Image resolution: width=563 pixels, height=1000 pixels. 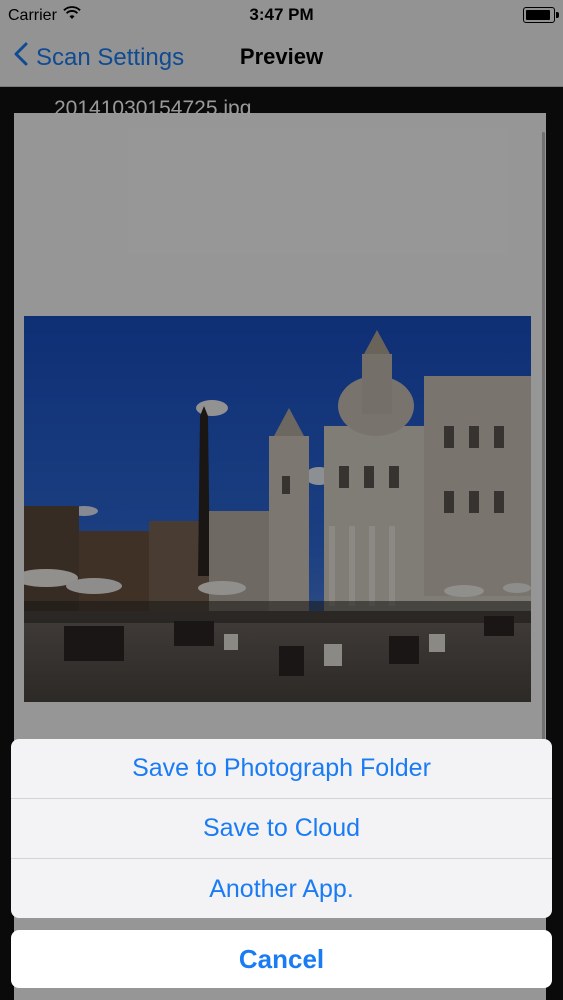 What do you see at coordinates (281, 959) in the screenshot?
I see `cancel-button: Cancel` at bounding box center [281, 959].